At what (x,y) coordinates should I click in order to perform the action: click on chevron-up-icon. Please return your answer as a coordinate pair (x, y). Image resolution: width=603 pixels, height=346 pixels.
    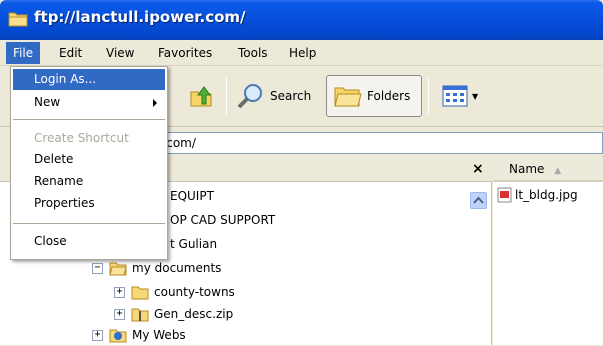
    Looking at the image, I should click on (478, 200).